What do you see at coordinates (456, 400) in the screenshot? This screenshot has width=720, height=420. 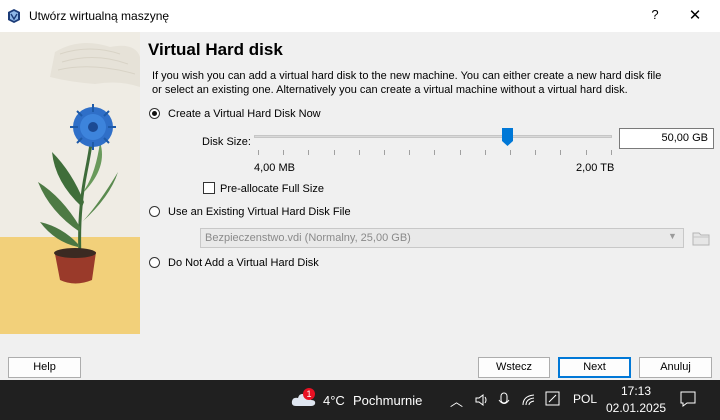 I see `chevron-up-icon: ︿` at bounding box center [456, 400].